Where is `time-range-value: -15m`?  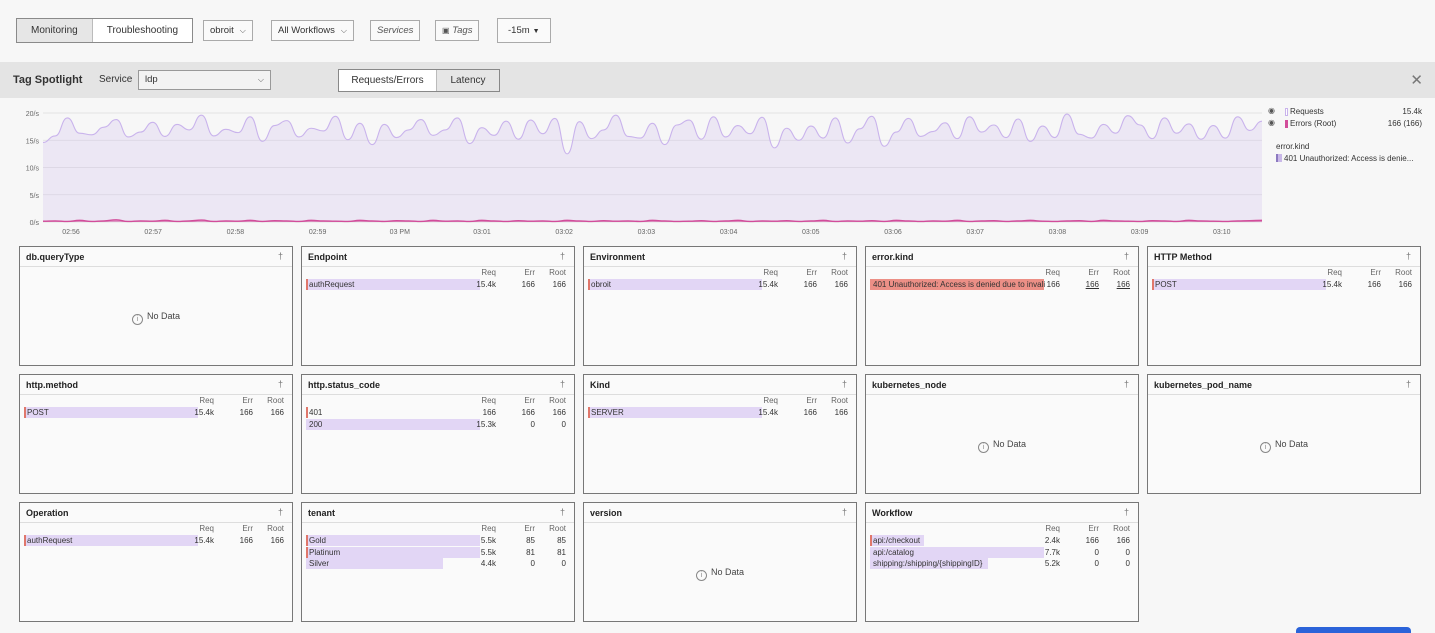 time-range-value: -15m is located at coordinates (519, 30).